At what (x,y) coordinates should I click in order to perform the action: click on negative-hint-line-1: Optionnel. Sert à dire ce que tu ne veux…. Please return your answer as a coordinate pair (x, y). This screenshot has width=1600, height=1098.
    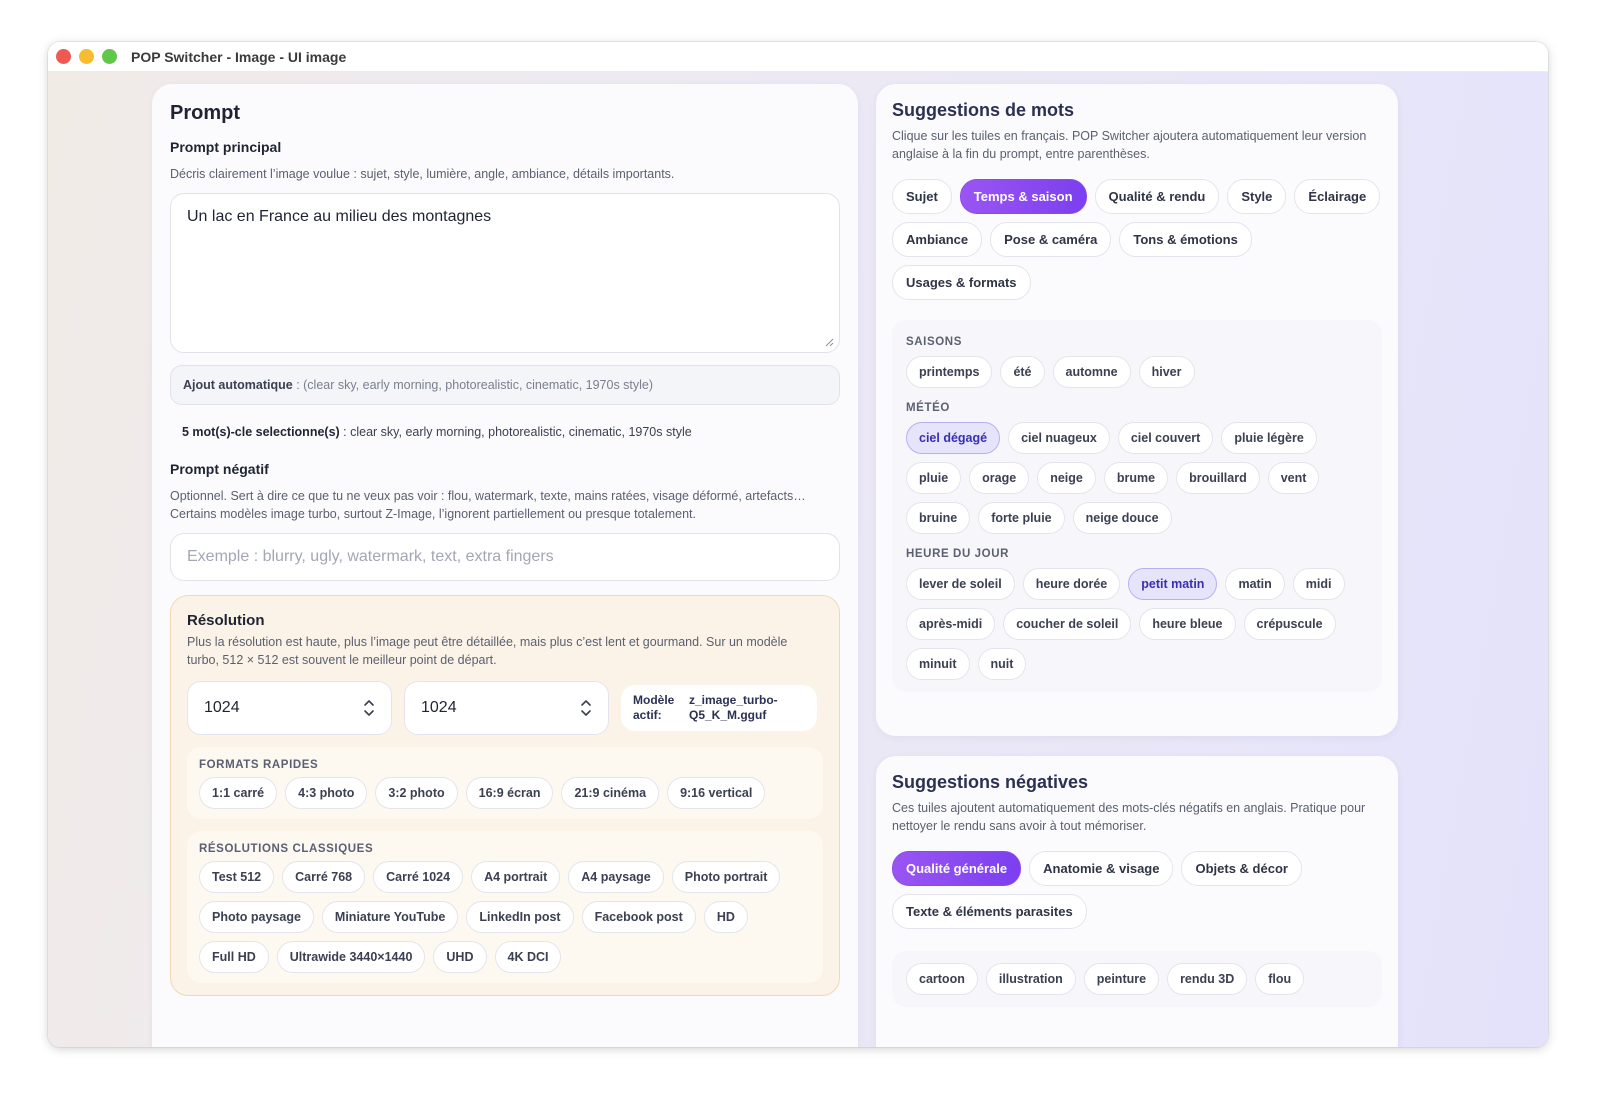
    Looking at the image, I should click on (488, 496).